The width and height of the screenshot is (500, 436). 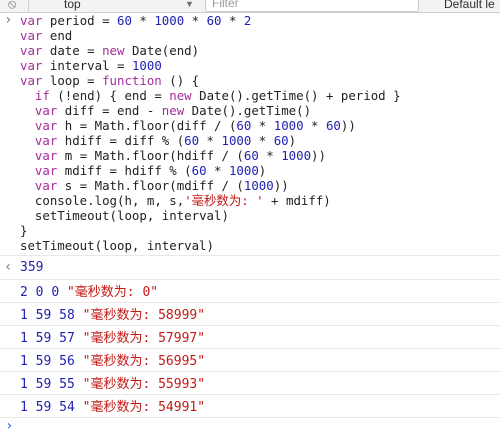 I want to click on log-number: 57, so click(x=67, y=338).